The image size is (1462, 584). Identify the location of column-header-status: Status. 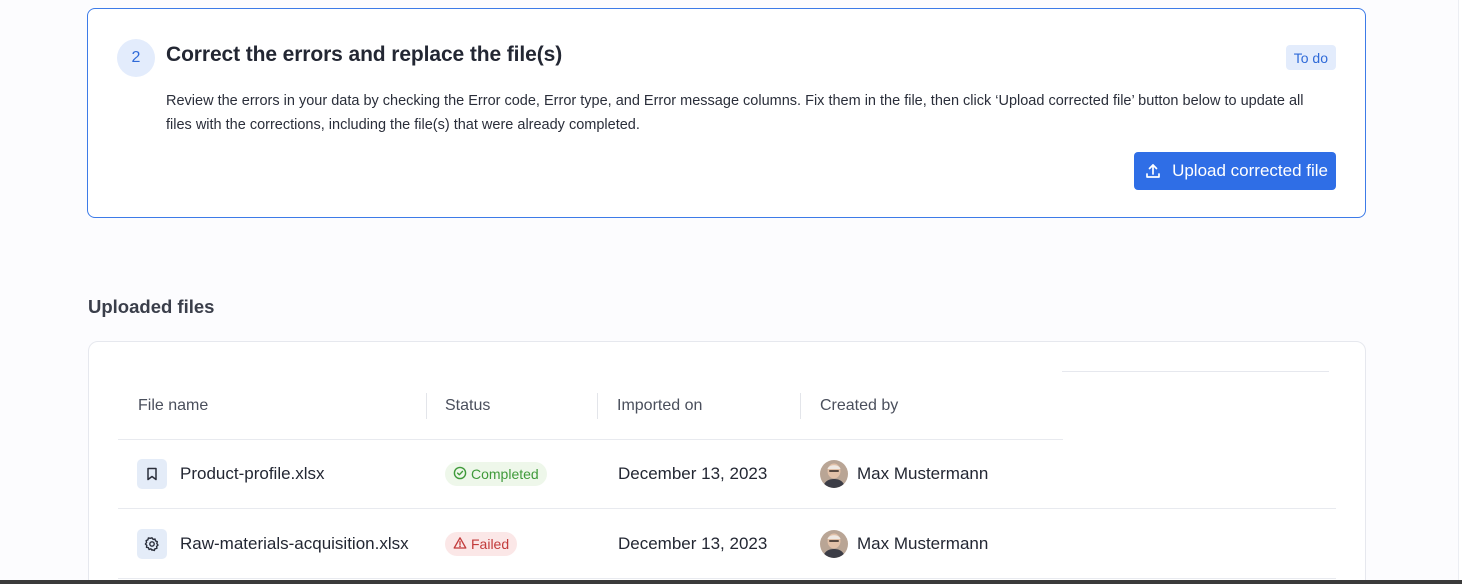
(467, 406).